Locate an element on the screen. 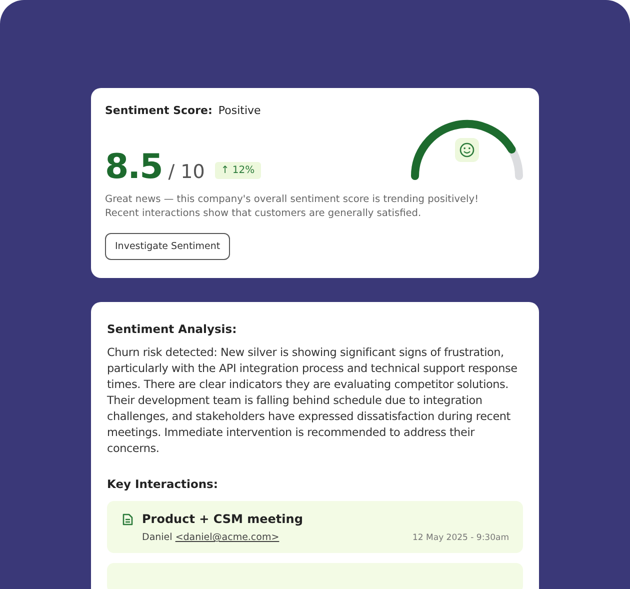 The width and height of the screenshot is (630, 589). interaction-card: Product + CSM meeting Daniel <daniel@acme.com> 12 May 2025 - 9:30am is located at coordinates (315, 527).